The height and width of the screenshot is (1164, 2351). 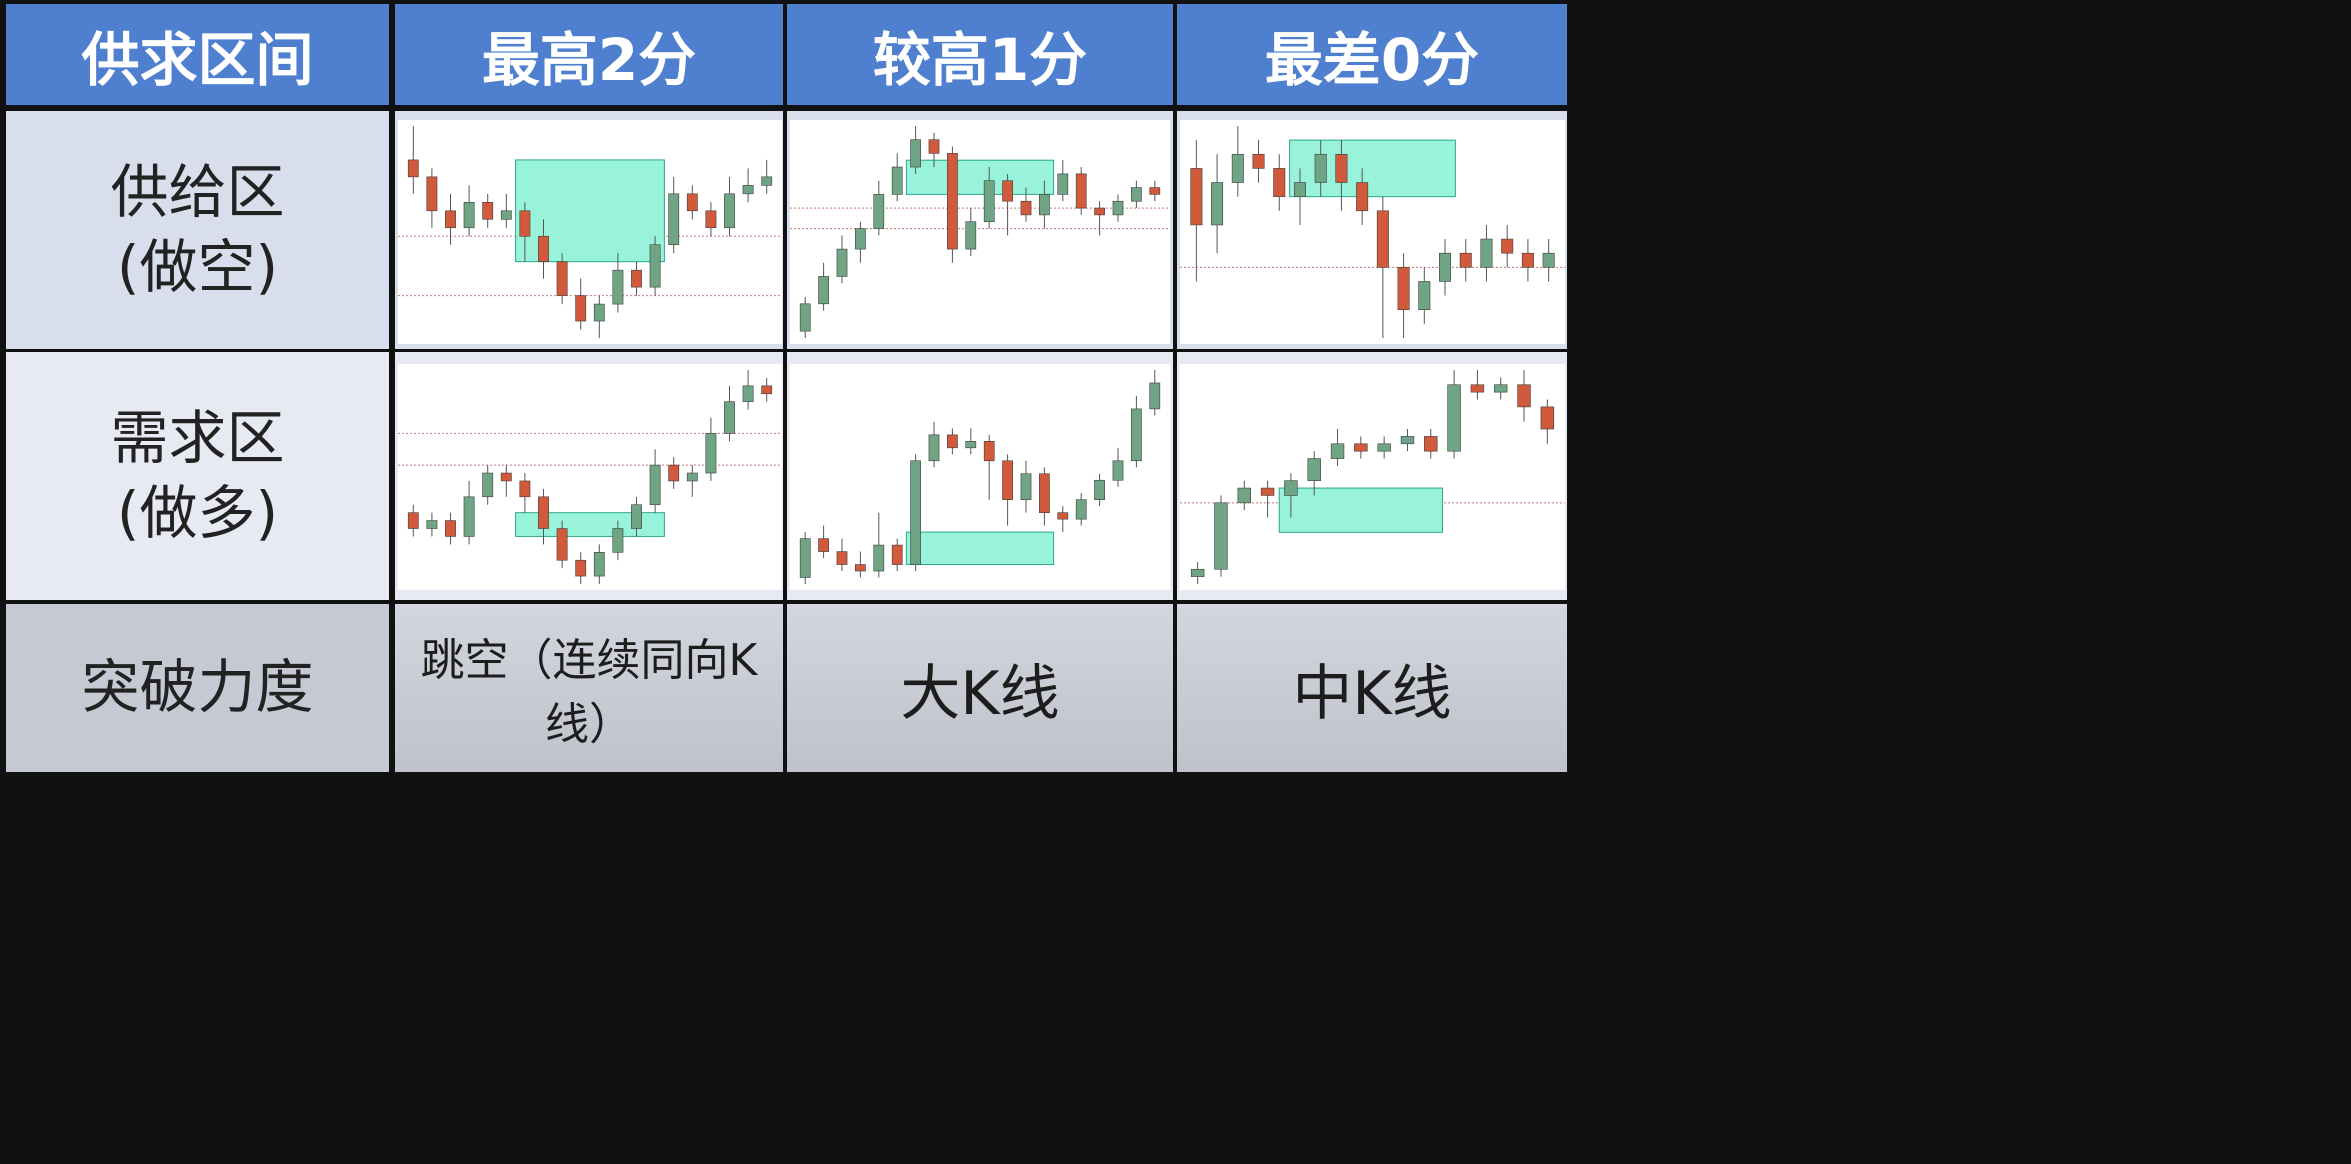 What do you see at coordinates (197, 437) in the screenshot?
I see `demand-zone-label: 需求区` at bounding box center [197, 437].